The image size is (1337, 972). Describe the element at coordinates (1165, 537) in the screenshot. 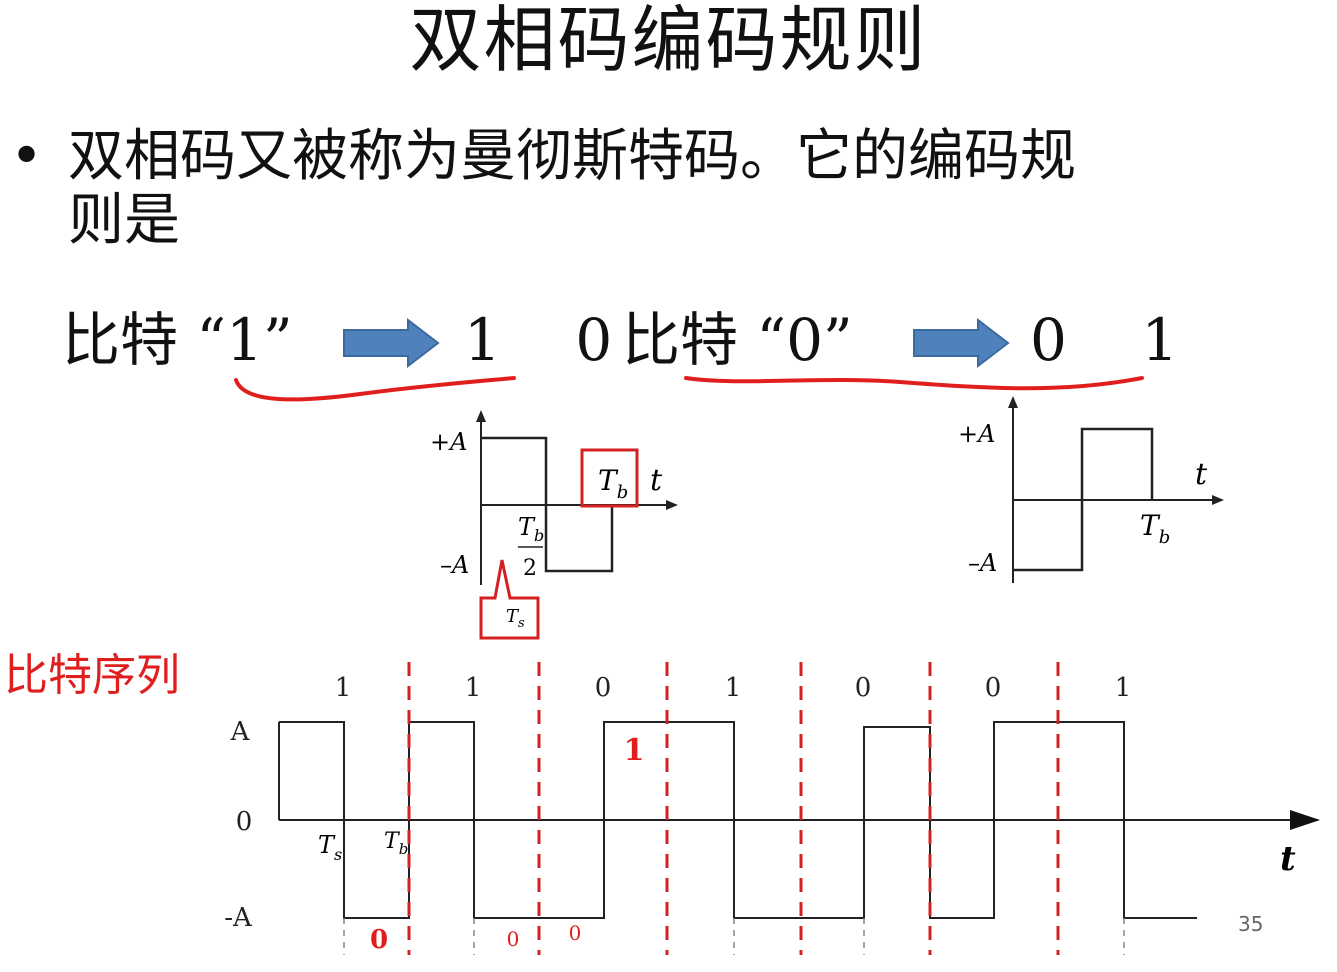

I see `d0-tb-sub: b` at that location.